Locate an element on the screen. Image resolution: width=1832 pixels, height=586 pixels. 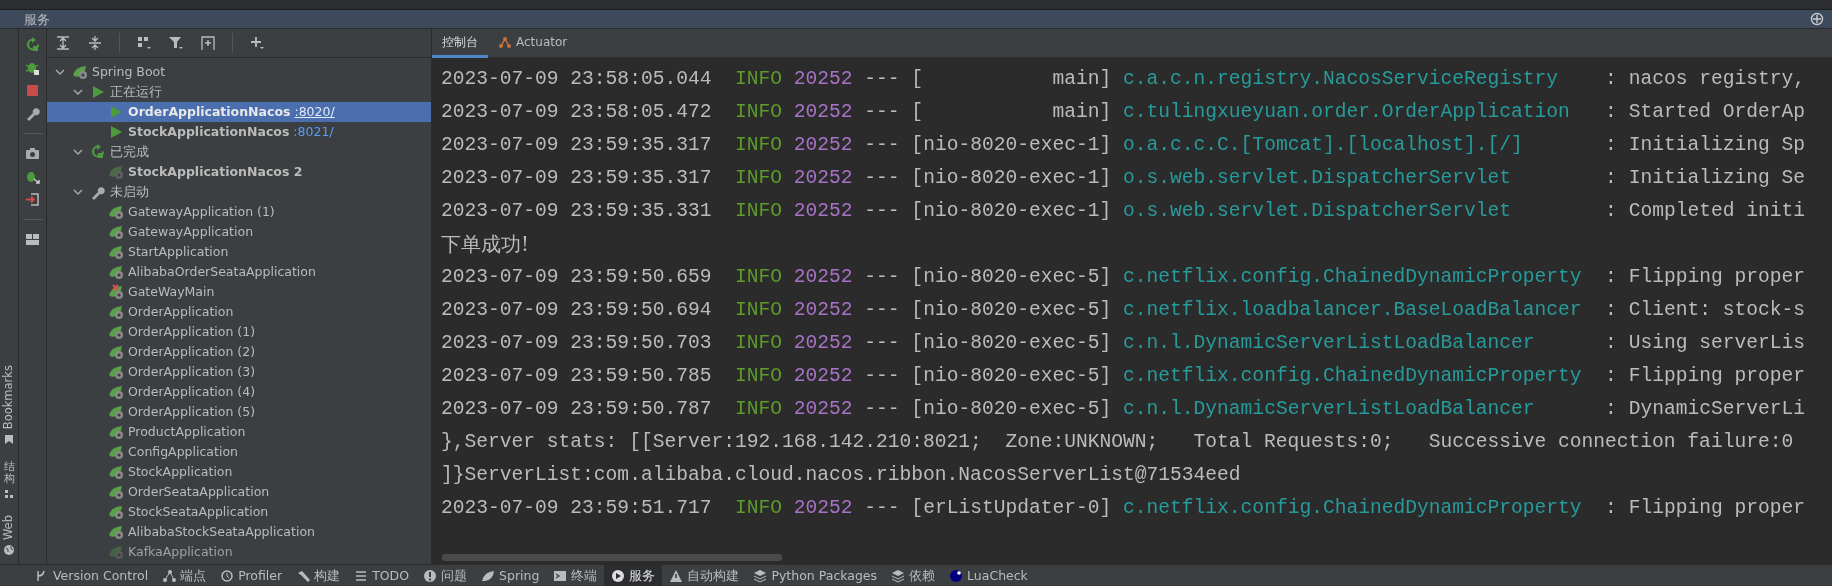
bug-arrow-icon is located at coordinates (32, 176).